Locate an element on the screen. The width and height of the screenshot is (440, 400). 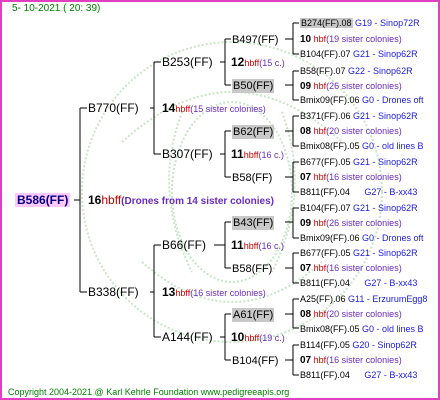
root-mating-info: 16hbff(Drones from 14 sister colonies) is located at coordinates (181, 201).